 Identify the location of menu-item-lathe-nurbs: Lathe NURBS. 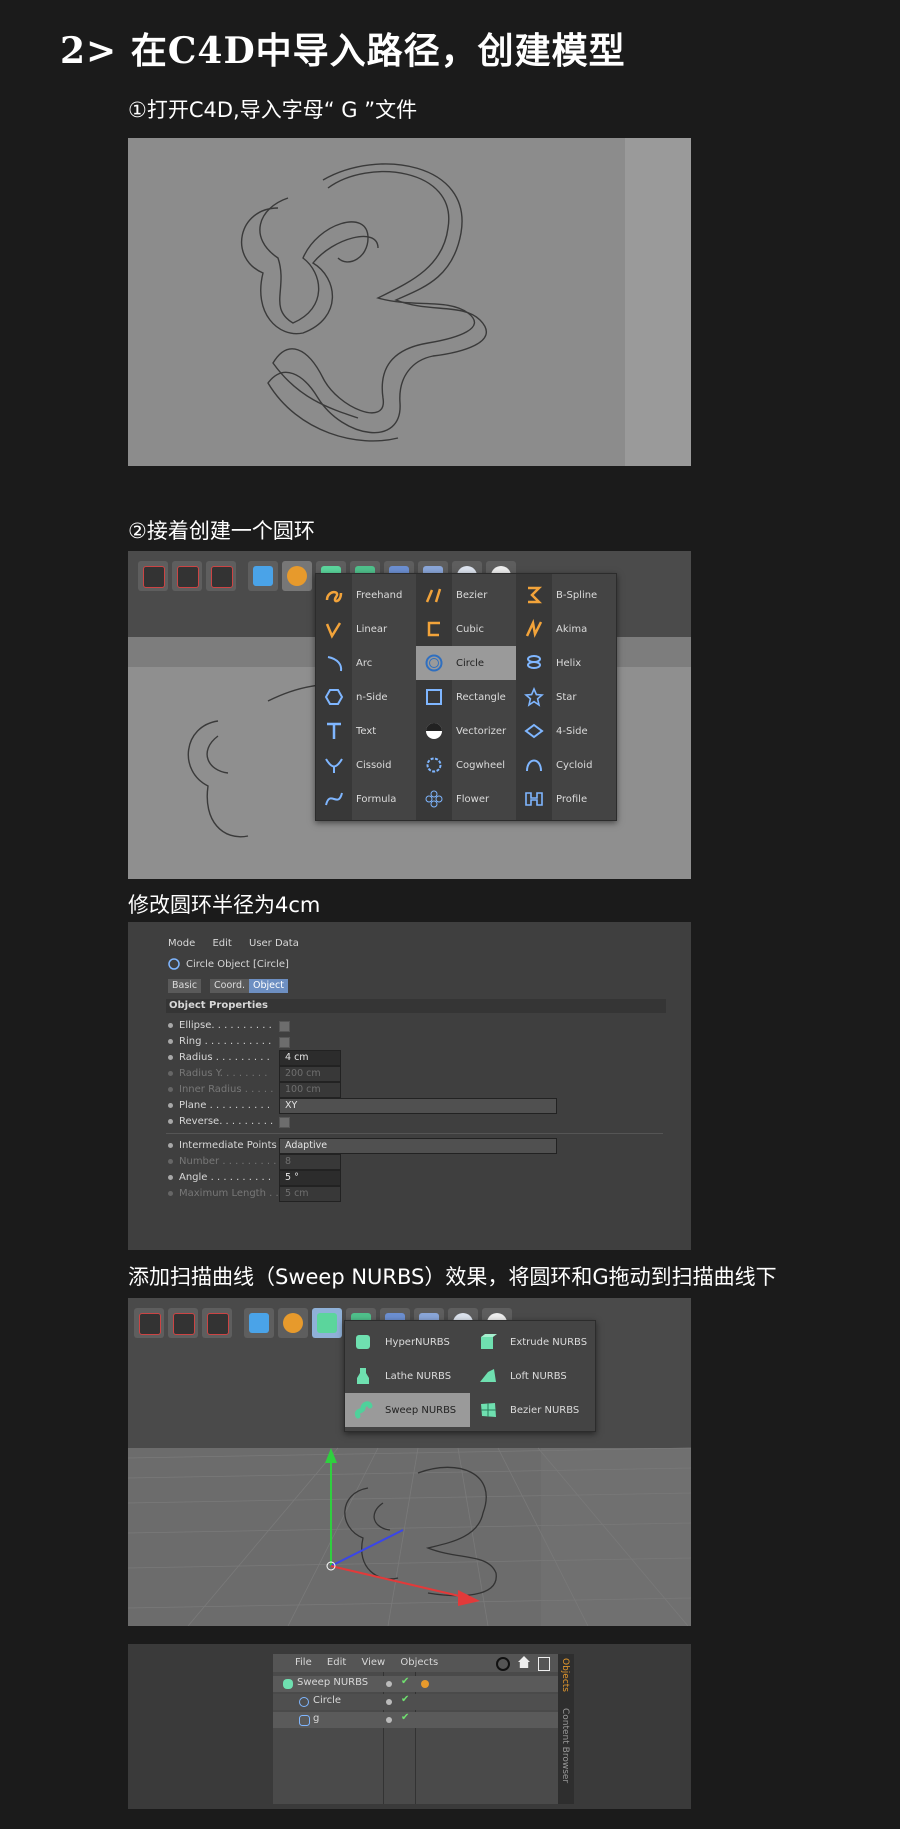
(407, 1376).